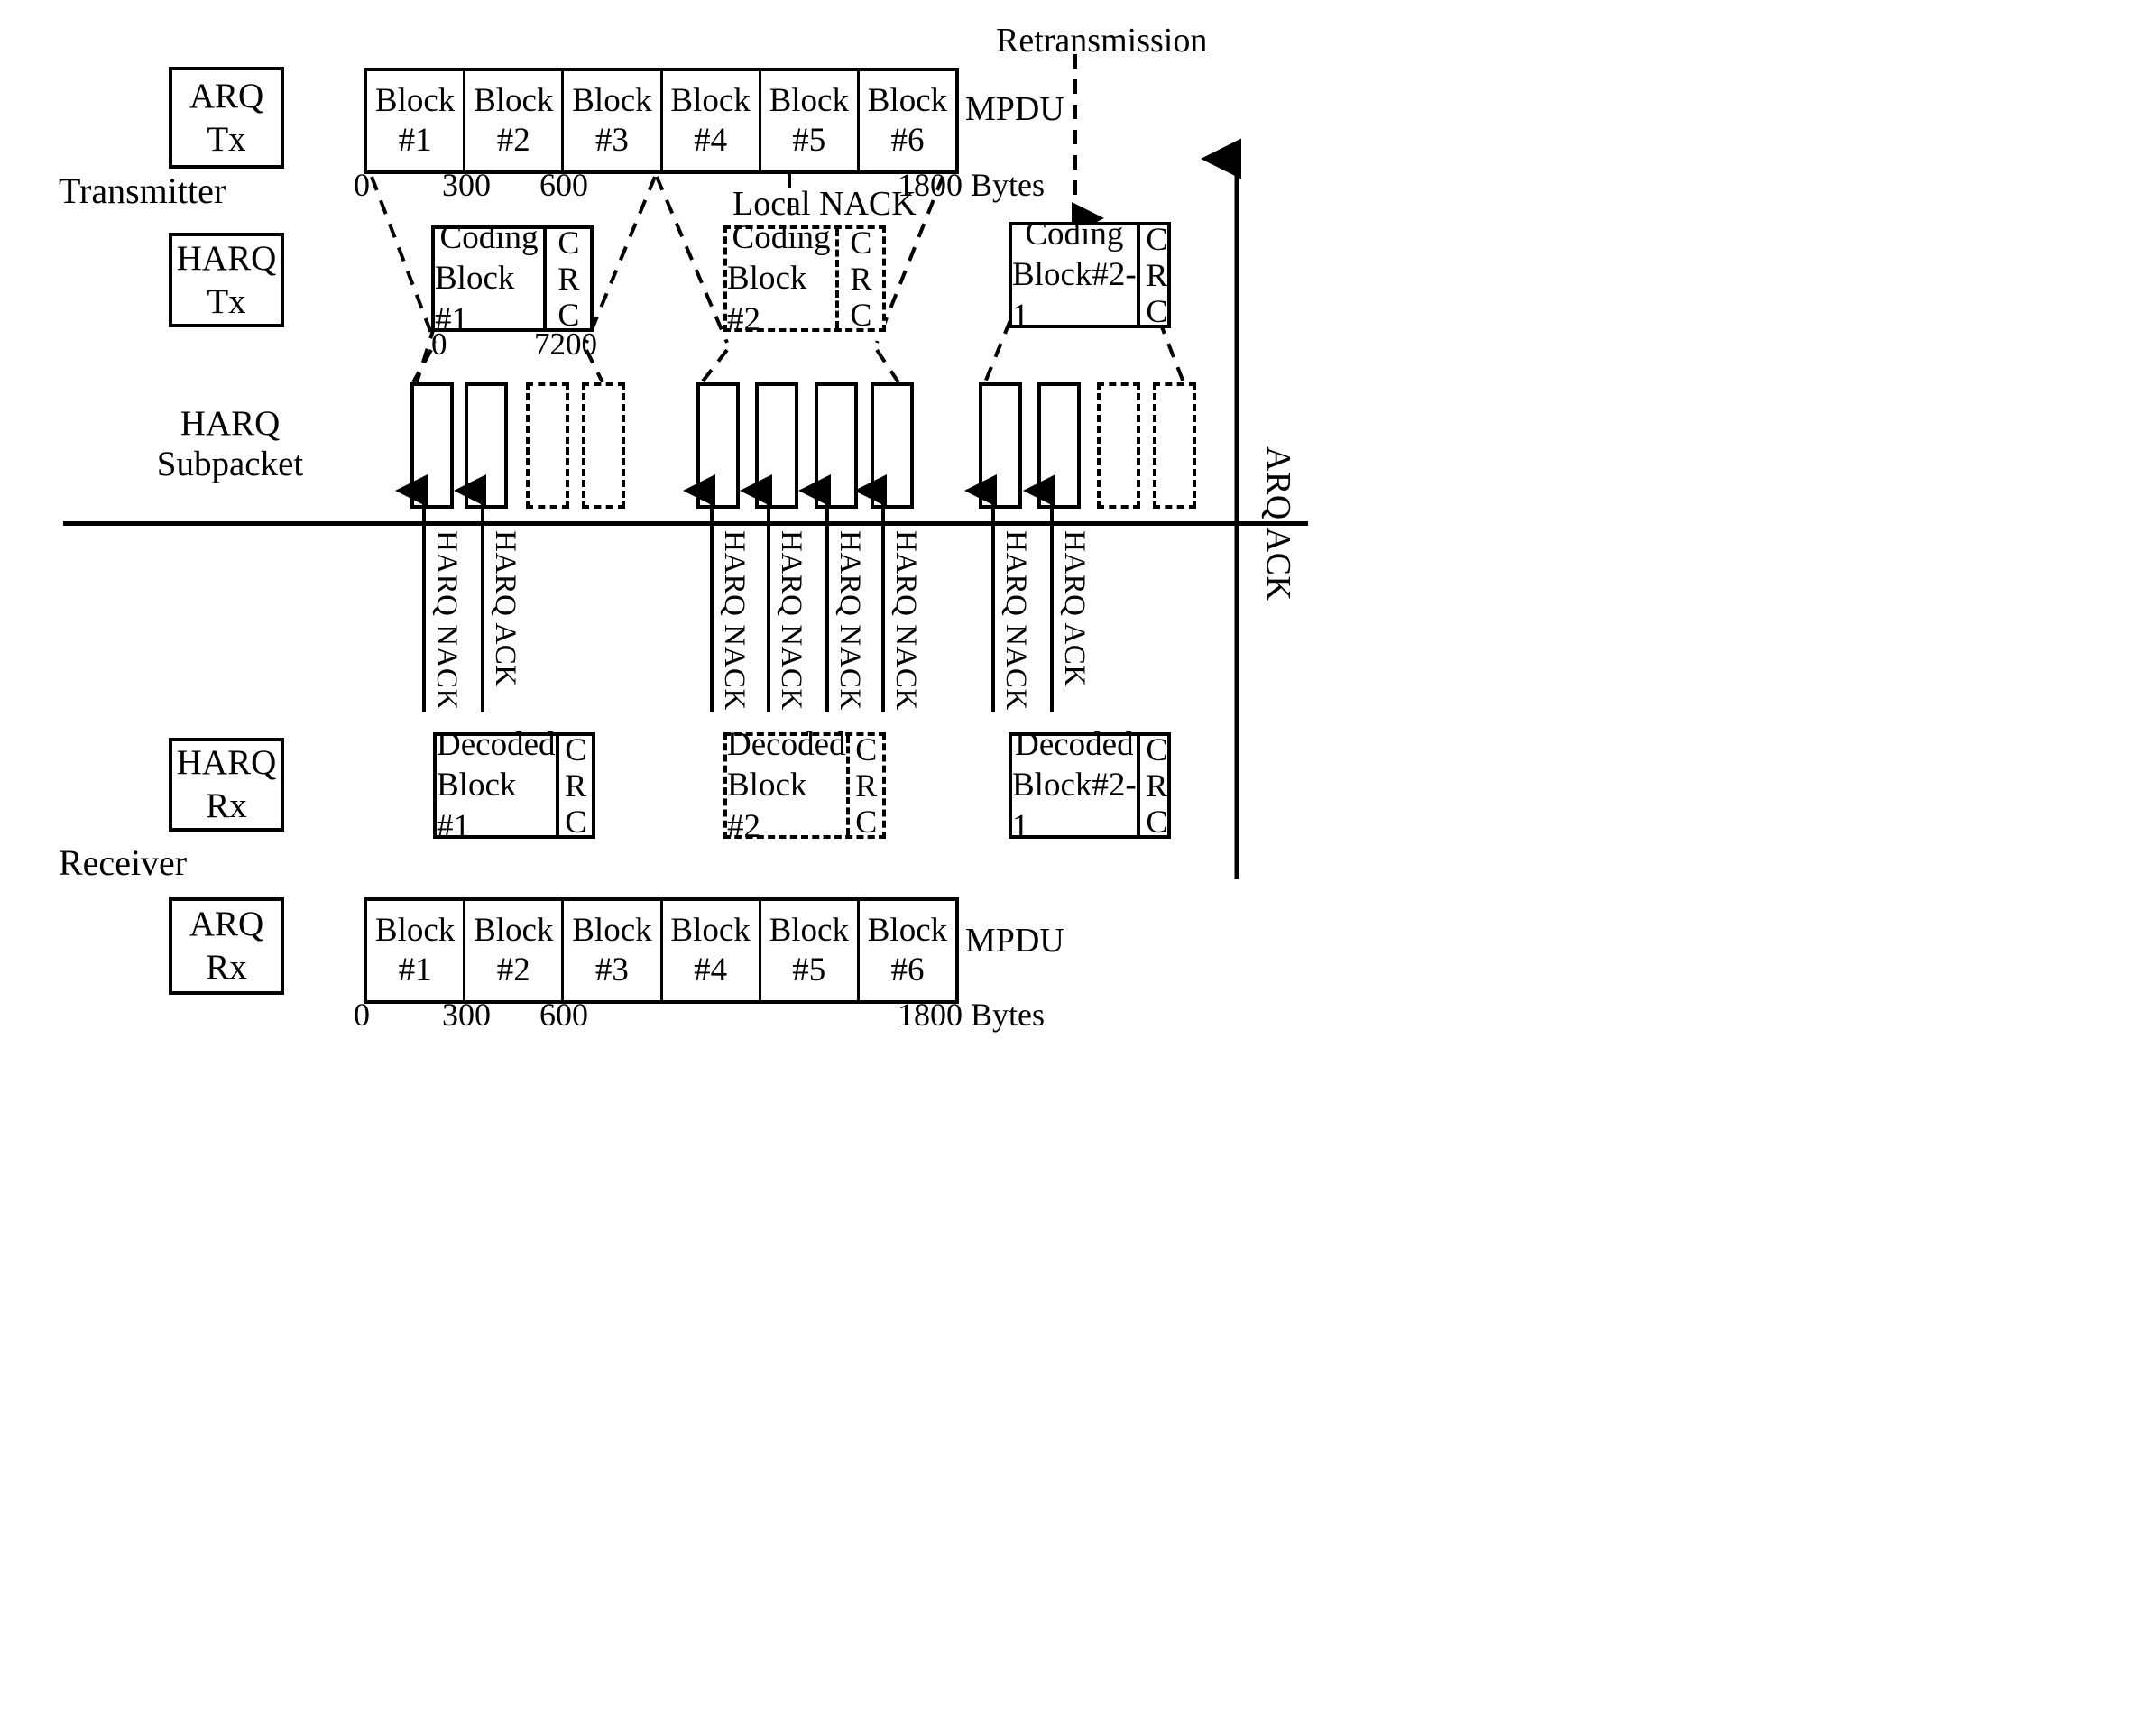 The height and width of the screenshot is (1719, 2156). What do you see at coordinates (416, 950) in the screenshot?
I see `mpdu-rx-block: Block #1` at bounding box center [416, 950].